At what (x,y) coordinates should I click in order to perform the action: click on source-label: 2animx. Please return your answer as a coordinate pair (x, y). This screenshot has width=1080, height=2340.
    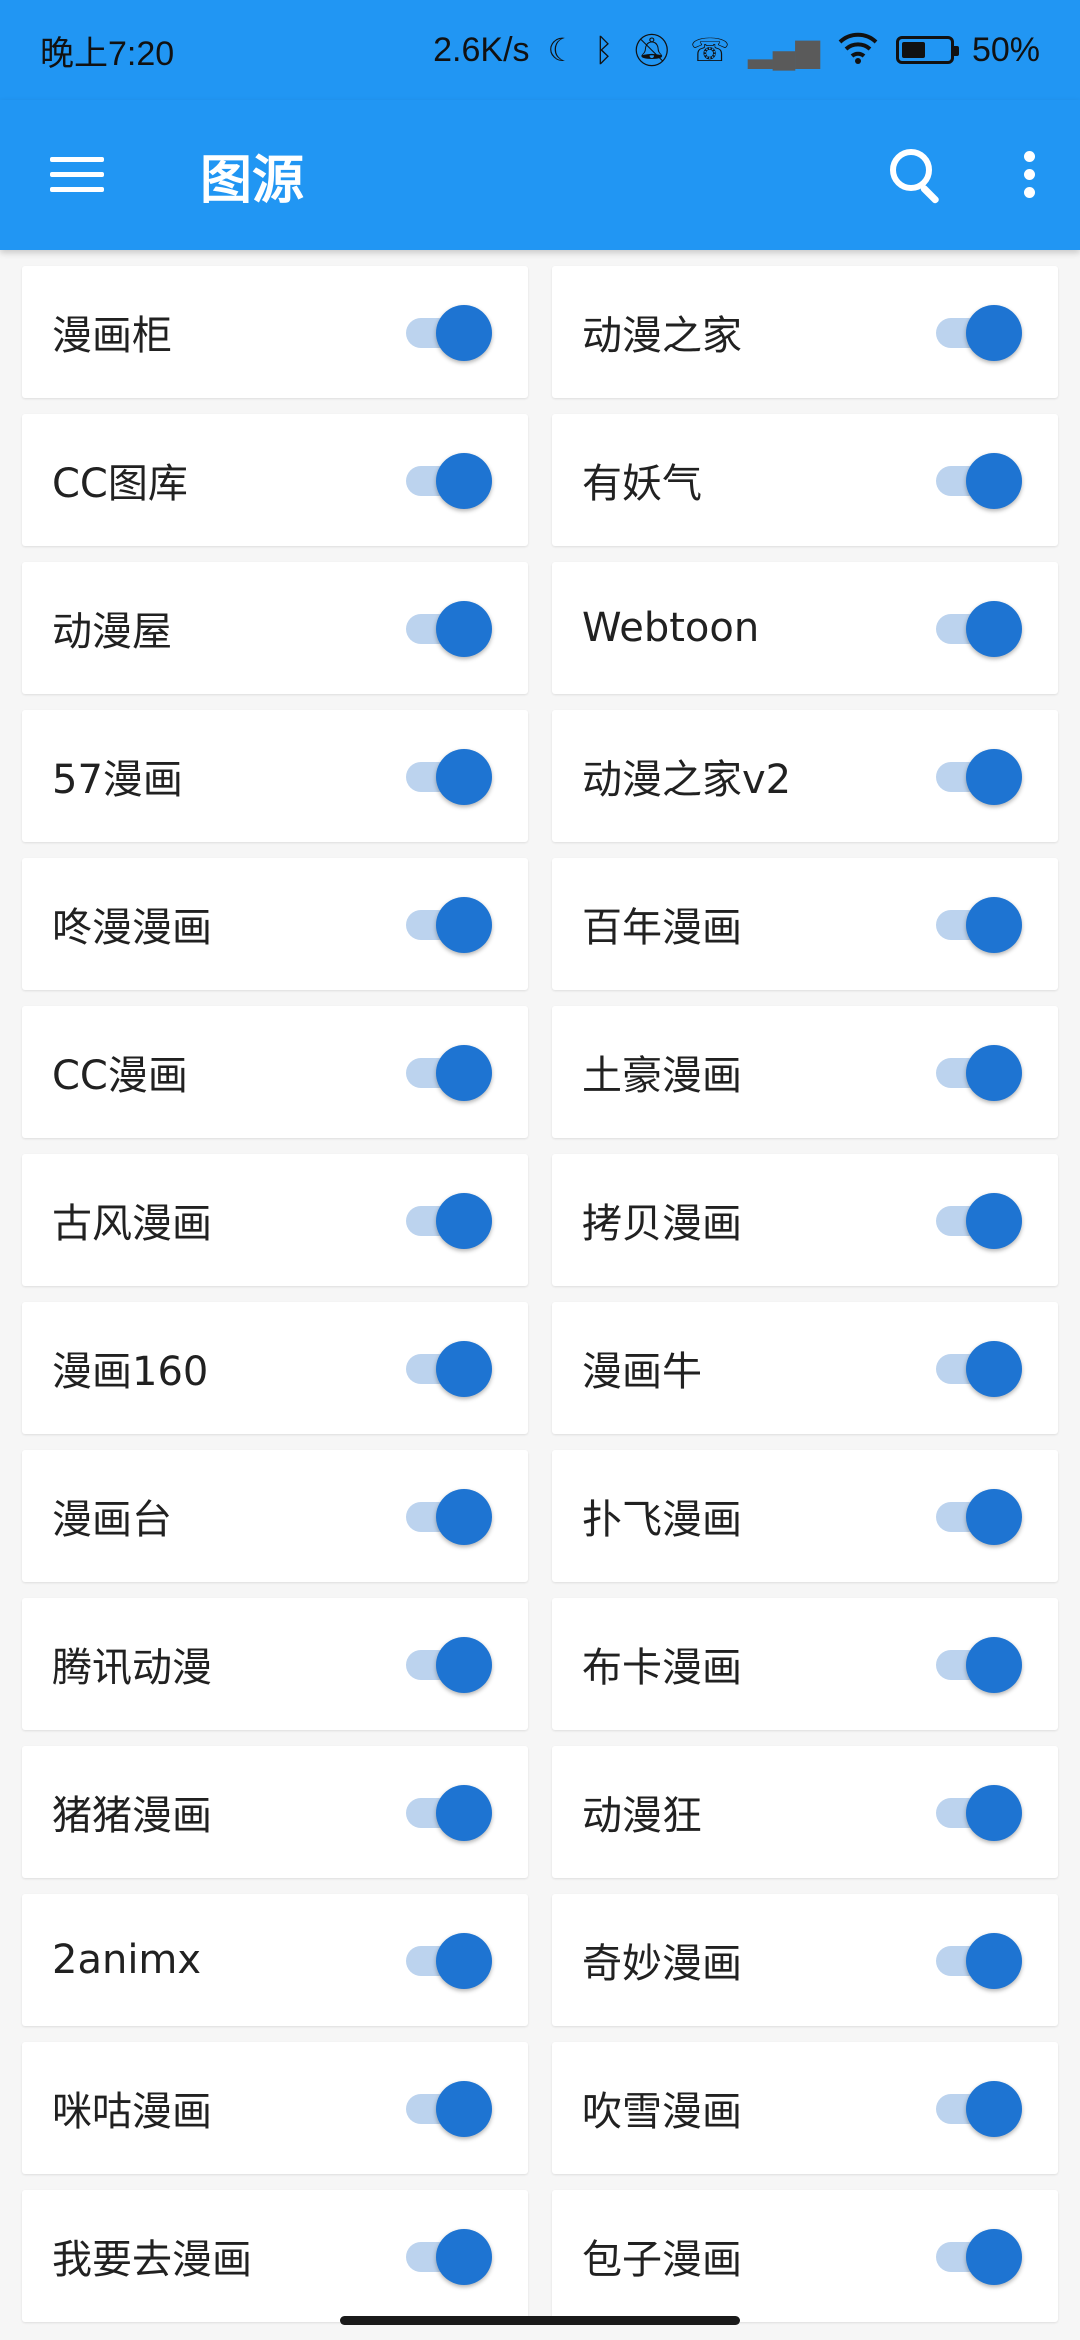
    Looking at the image, I should click on (127, 1960).